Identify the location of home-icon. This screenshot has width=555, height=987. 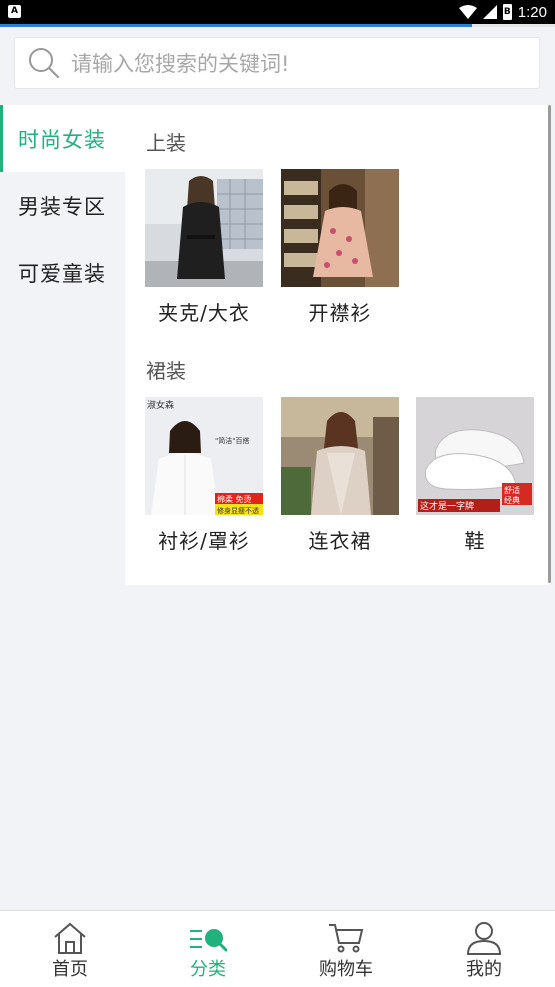
(70, 938).